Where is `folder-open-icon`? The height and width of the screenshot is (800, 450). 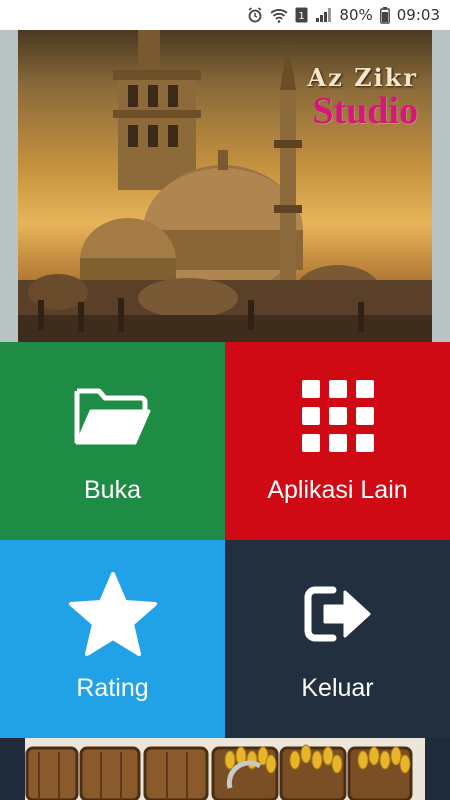
folder-open-icon is located at coordinates (113, 416).